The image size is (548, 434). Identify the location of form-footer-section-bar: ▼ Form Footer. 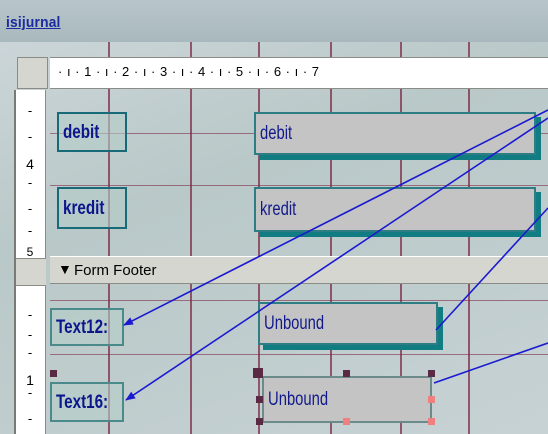
(299, 270).